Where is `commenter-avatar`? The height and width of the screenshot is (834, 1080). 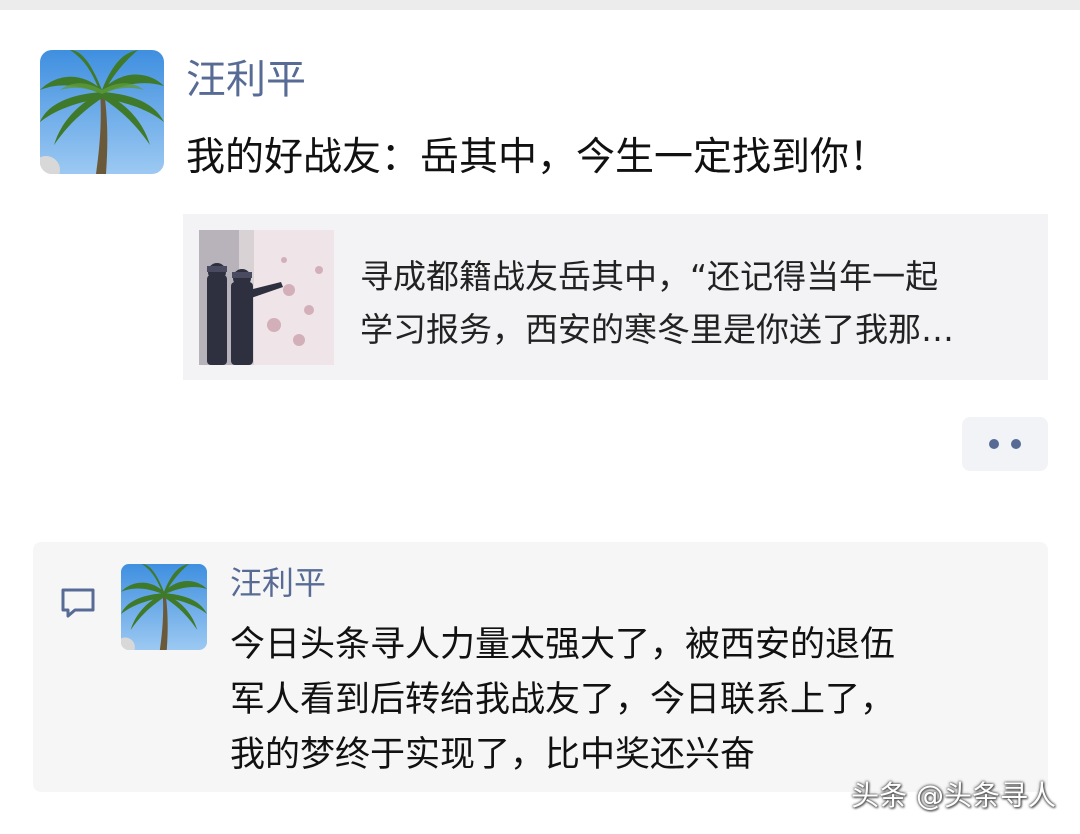
commenter-avatar is located at coordinates (164, 607).